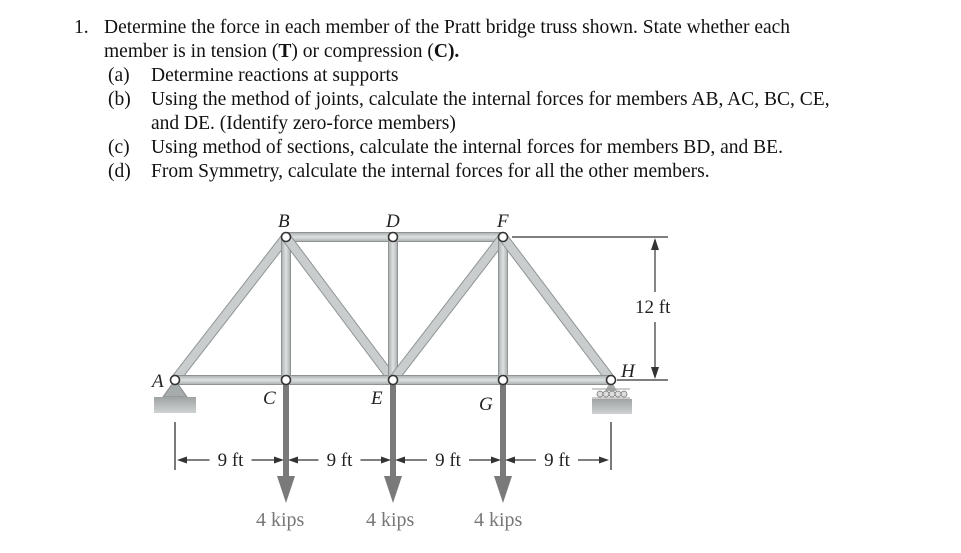 The height and width of the screenshot is (553, 961). I want to click on load-arrow-head-C, so click(286, 489).